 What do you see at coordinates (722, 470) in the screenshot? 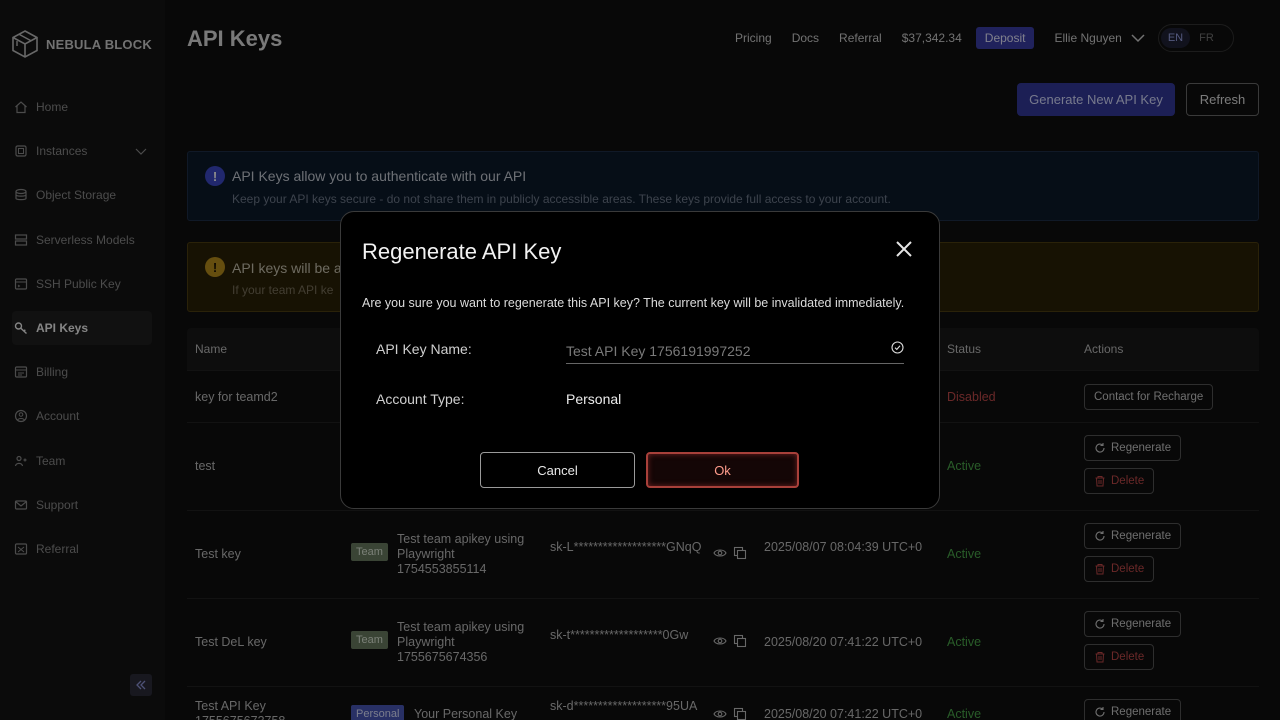
I see `ok-button: Ok` at bounding box center [722, 470].